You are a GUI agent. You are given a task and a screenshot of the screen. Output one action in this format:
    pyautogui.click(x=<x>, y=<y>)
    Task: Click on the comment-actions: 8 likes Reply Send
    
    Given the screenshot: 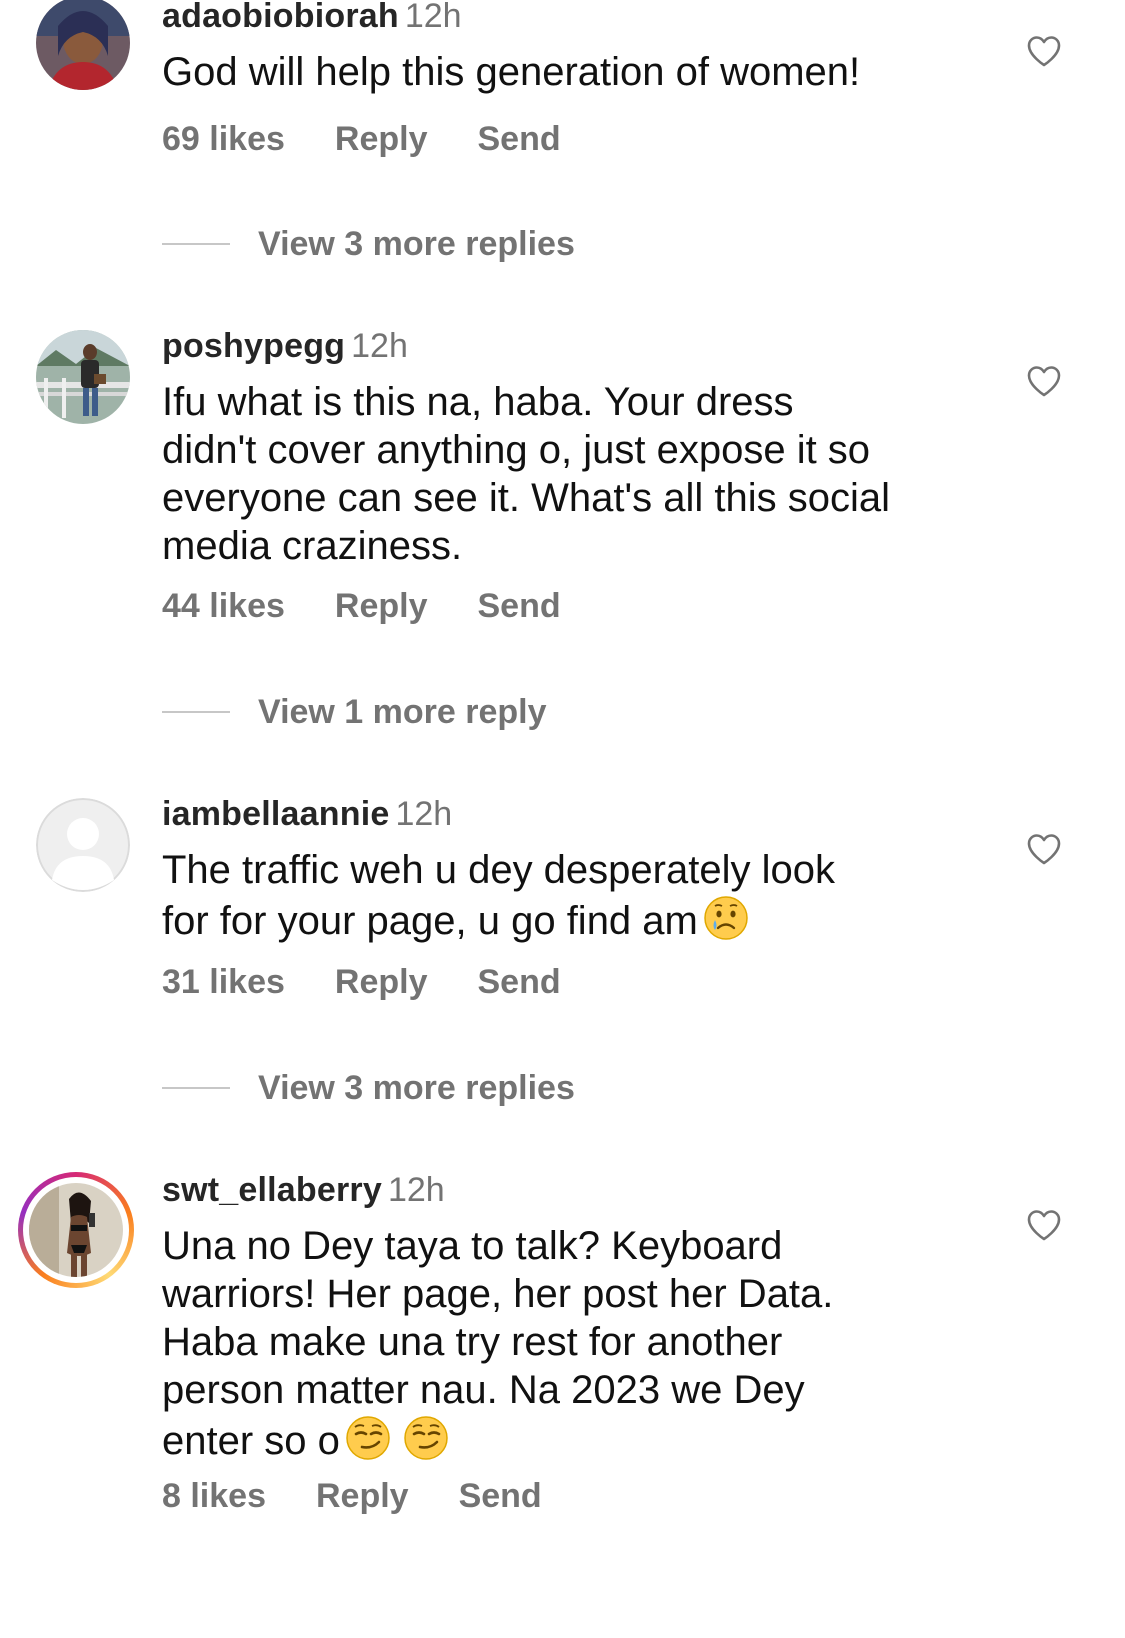 What is the action you would take?
    pyautogui.click(x=377, y=1496)
    